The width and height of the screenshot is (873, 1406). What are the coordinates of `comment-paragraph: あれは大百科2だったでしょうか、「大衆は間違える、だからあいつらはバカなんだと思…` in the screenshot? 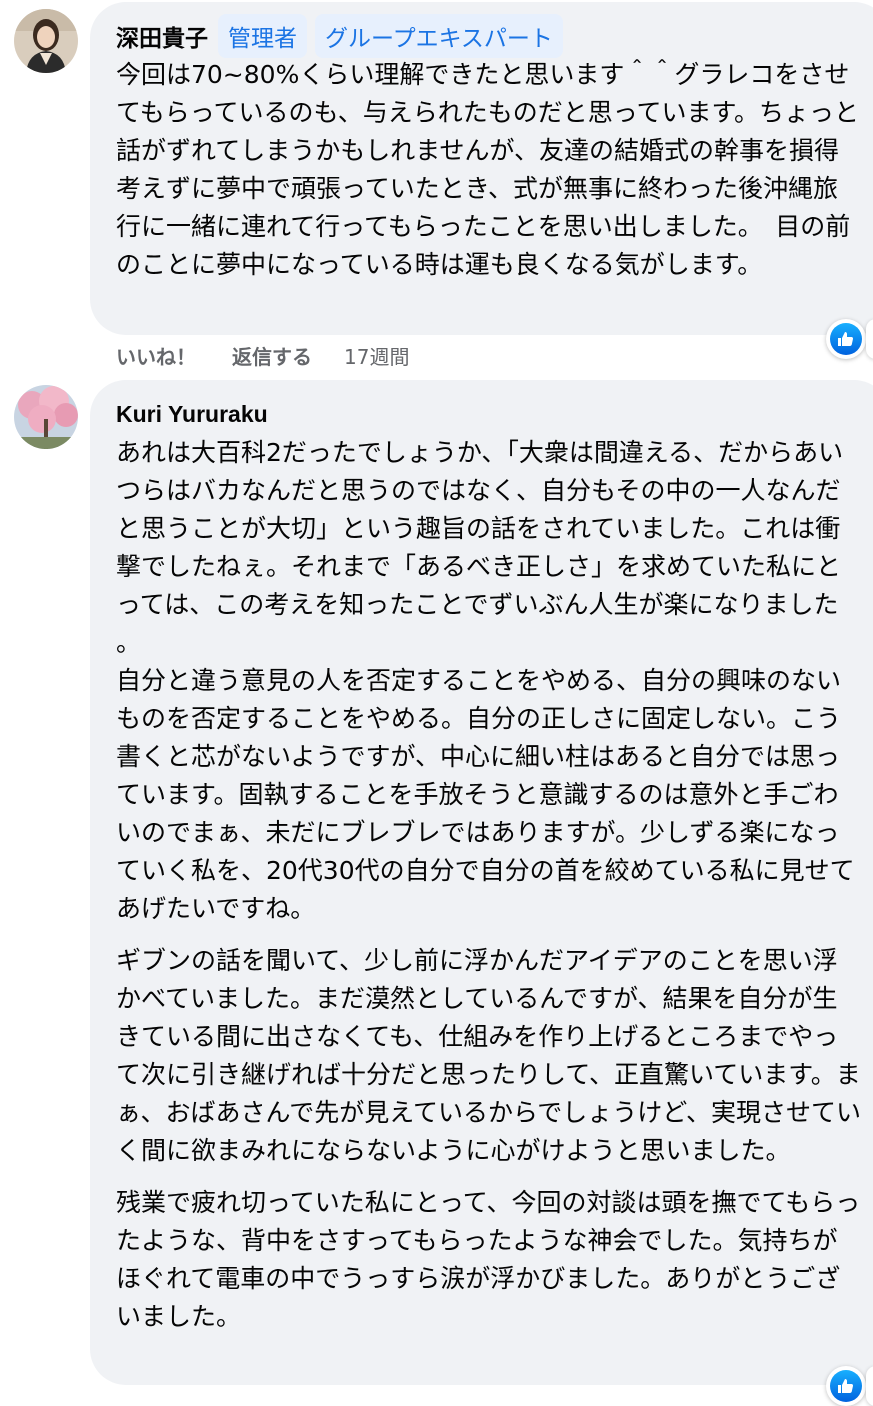 It's located at (480, 547).